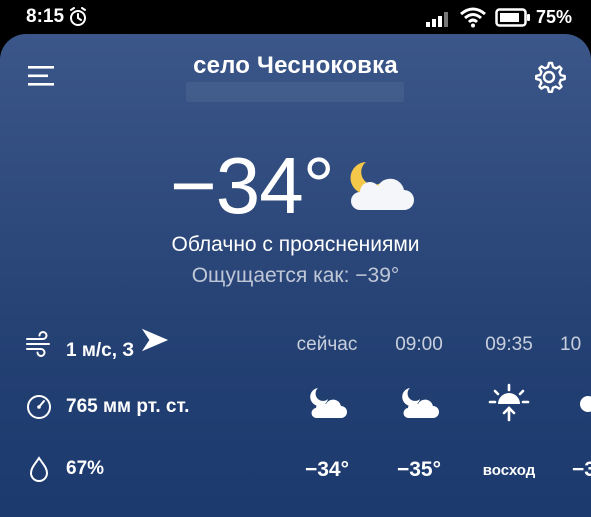 This screenshot has width=591, height=517. What do you see at coordinates (100, 350) in the screenshot?
I see `wind-value: 1 м/с, З` at bounding box center [100, 350].